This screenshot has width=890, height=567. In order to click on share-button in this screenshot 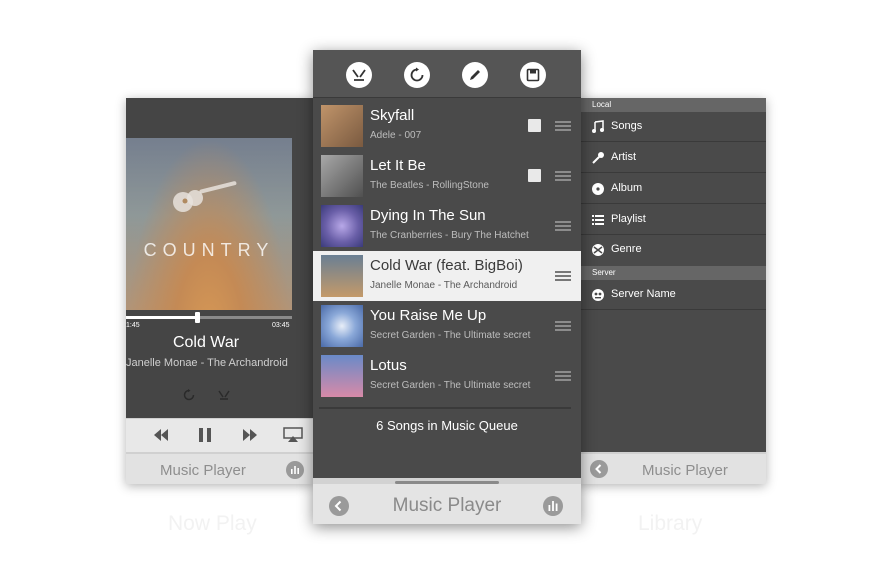, I will do `click(359, 75)`.